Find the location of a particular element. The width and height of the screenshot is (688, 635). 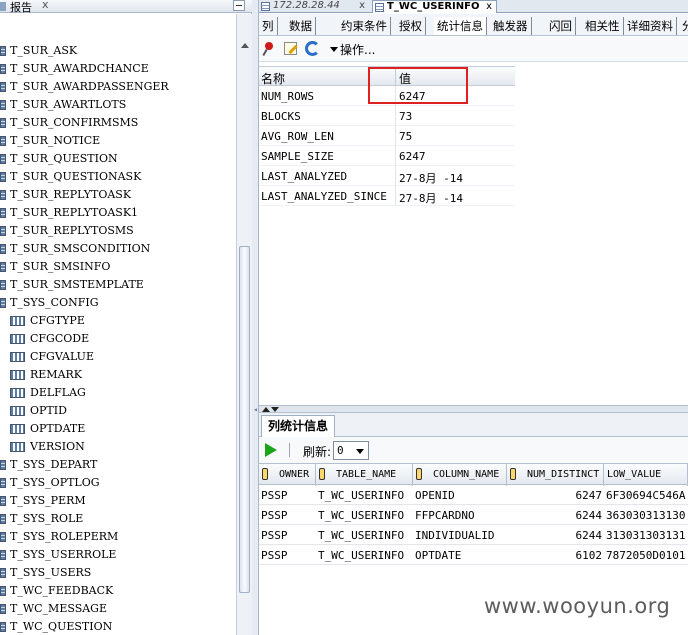

tree-item-table: T_SYS_ROLE is located at coordinates (118, 519).